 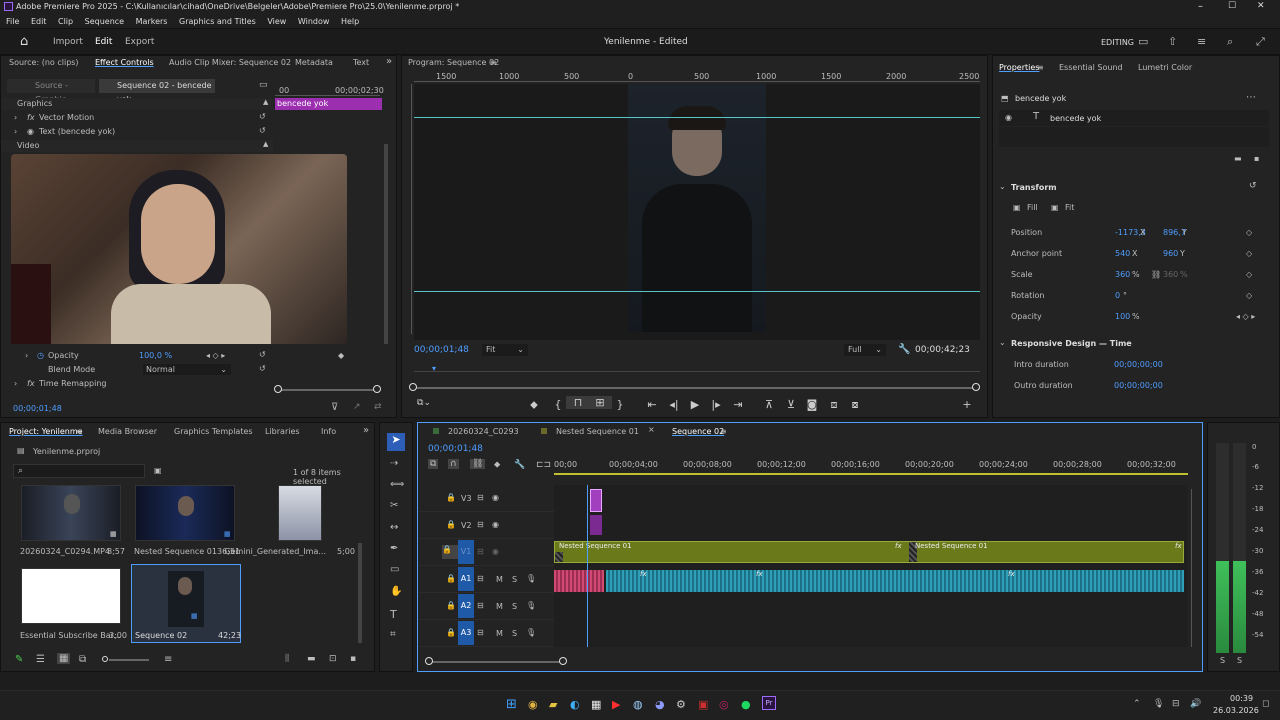 What do you see at coordinates (1230, 42) in the screenshot?
I see `search-icon: ⌕` at bounding box center [1230, 42].